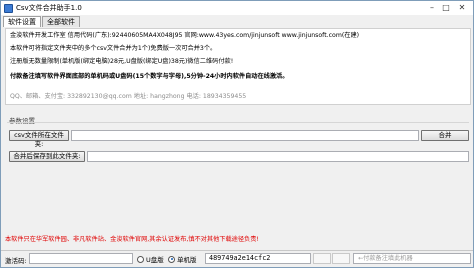 Image resolution: width=474 pixels, height=268 pixels. I want to click on save-folder-button: 合并后保存到此文件夹:, so click(47, 156).